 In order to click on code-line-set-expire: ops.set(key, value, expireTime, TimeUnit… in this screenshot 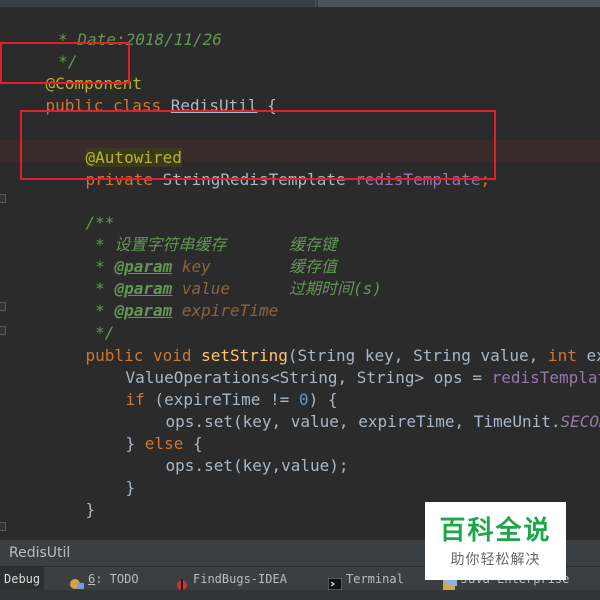, I will do `click(363, 410)`.